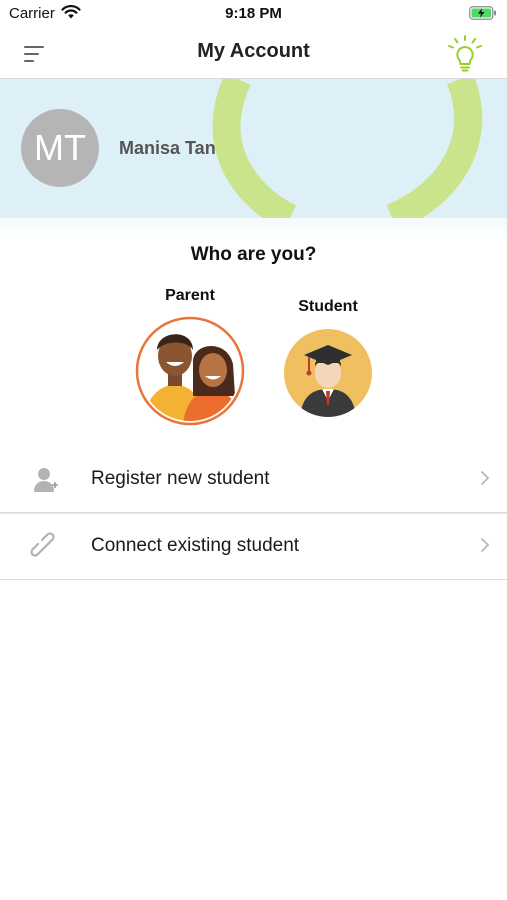  I want to click on register-new-student-row: Register new student, so click(253, 480).